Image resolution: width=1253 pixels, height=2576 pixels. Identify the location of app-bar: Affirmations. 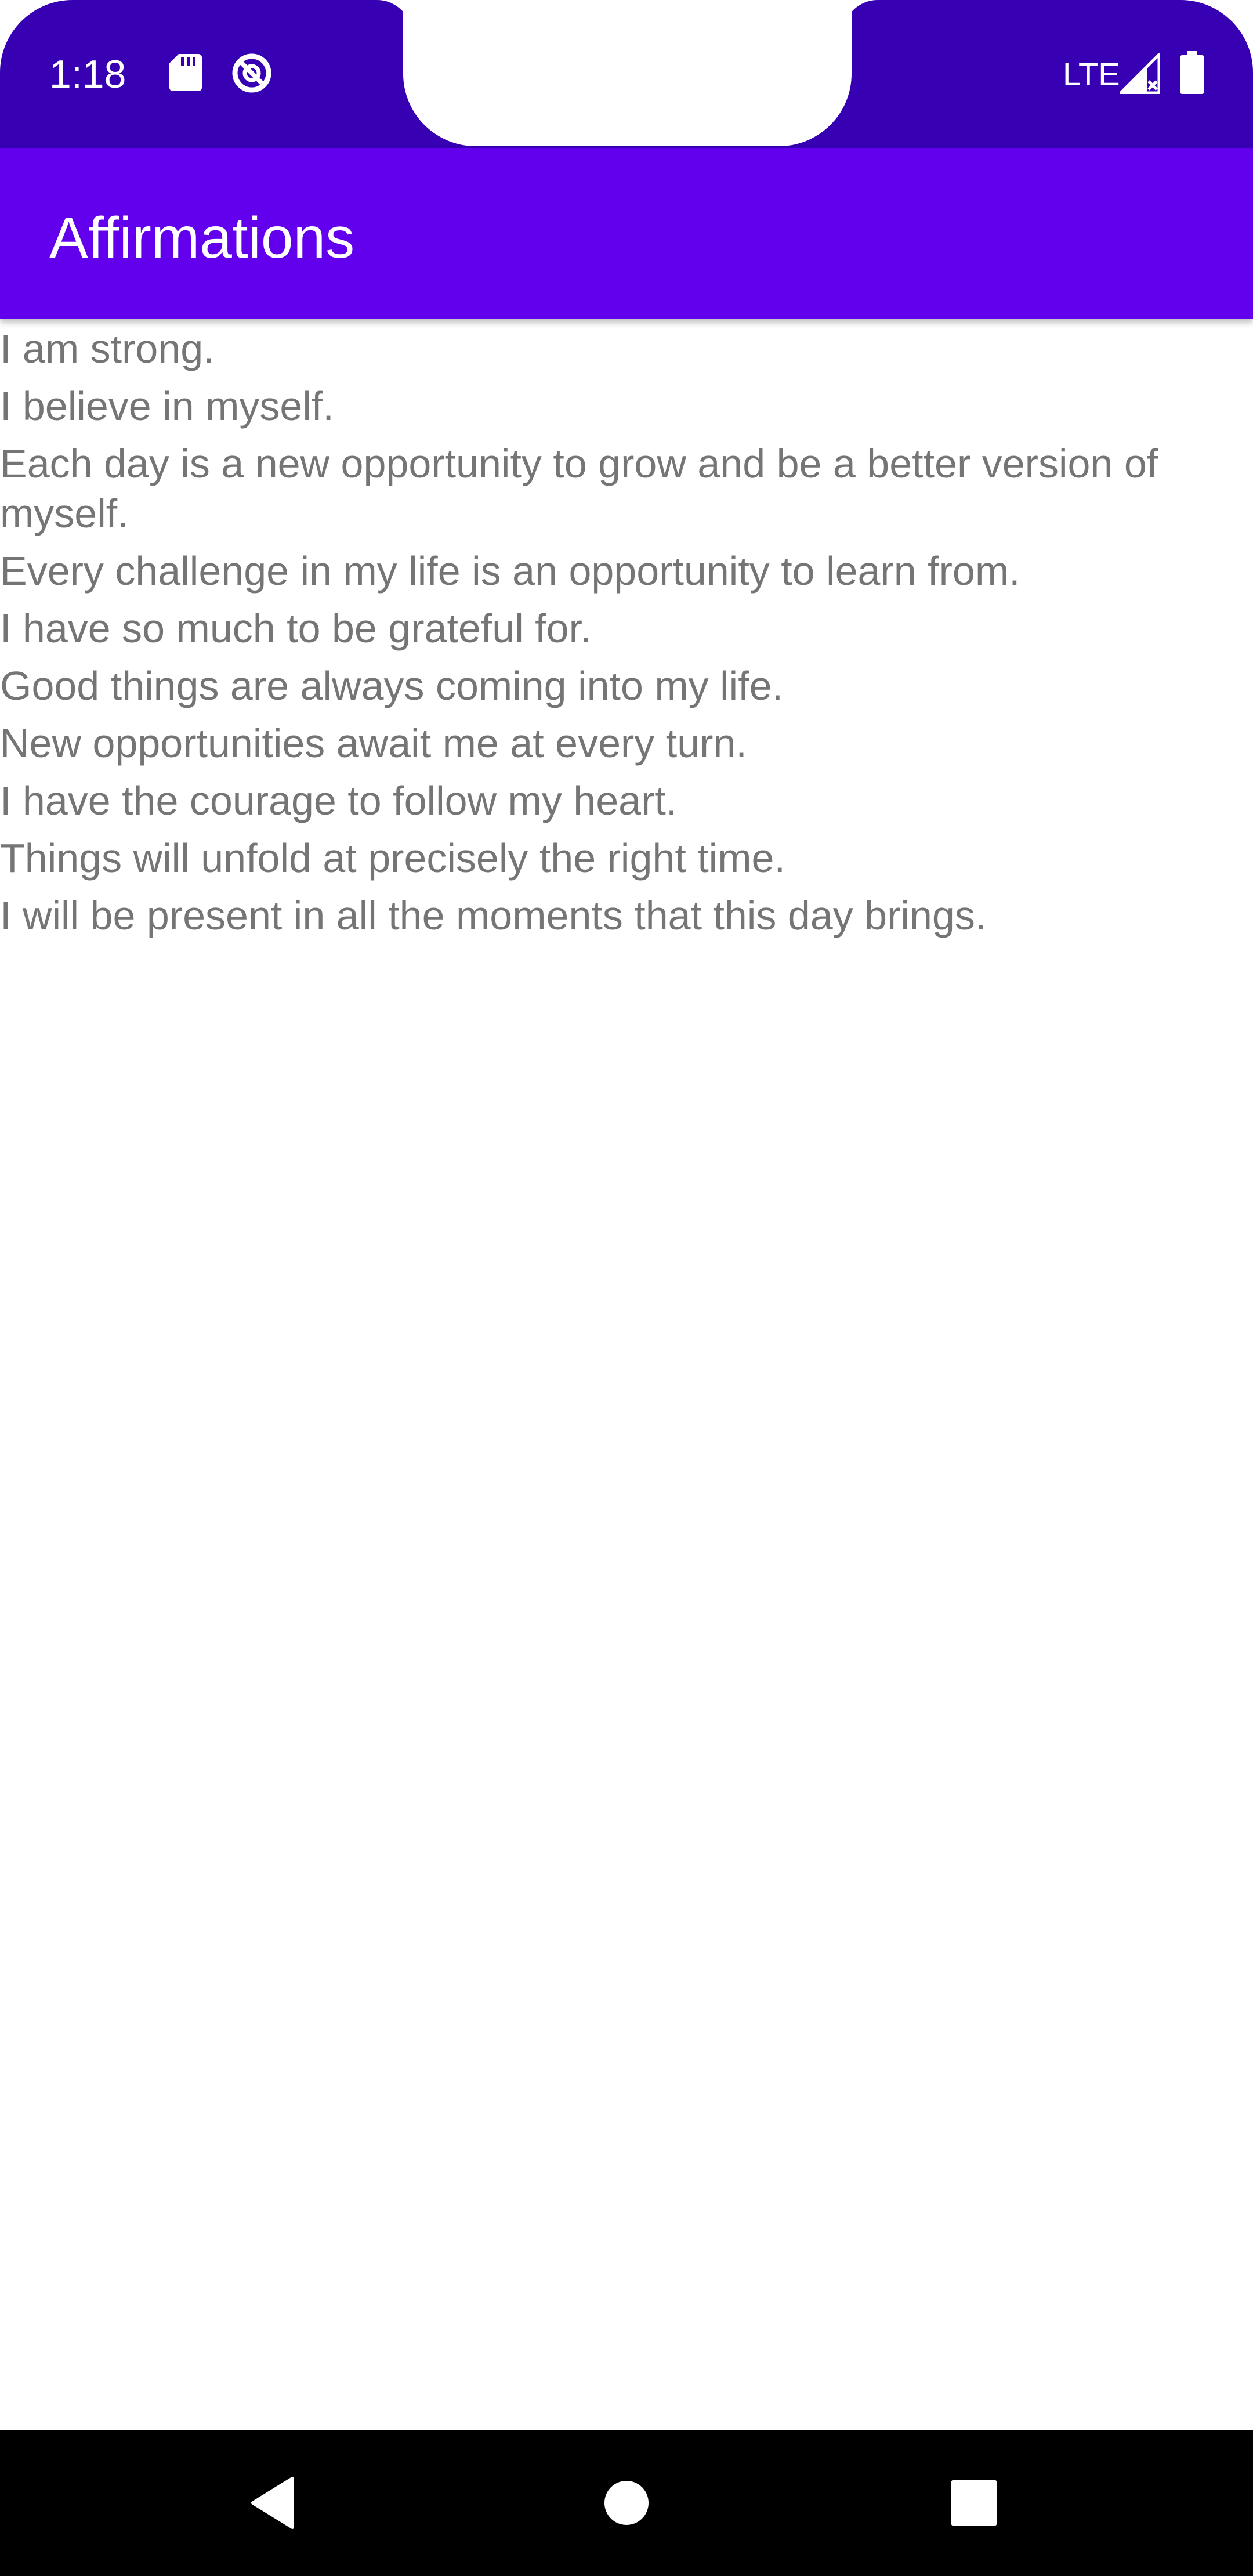
(626, 233).